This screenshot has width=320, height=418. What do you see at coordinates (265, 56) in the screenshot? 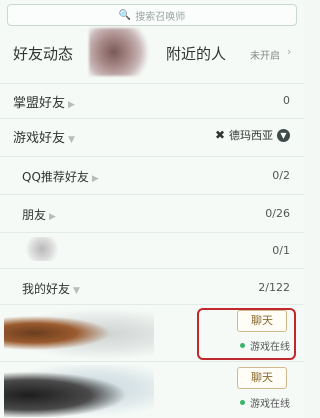
I see `nearby-status: 未开启` at bounding box center [265, 56].